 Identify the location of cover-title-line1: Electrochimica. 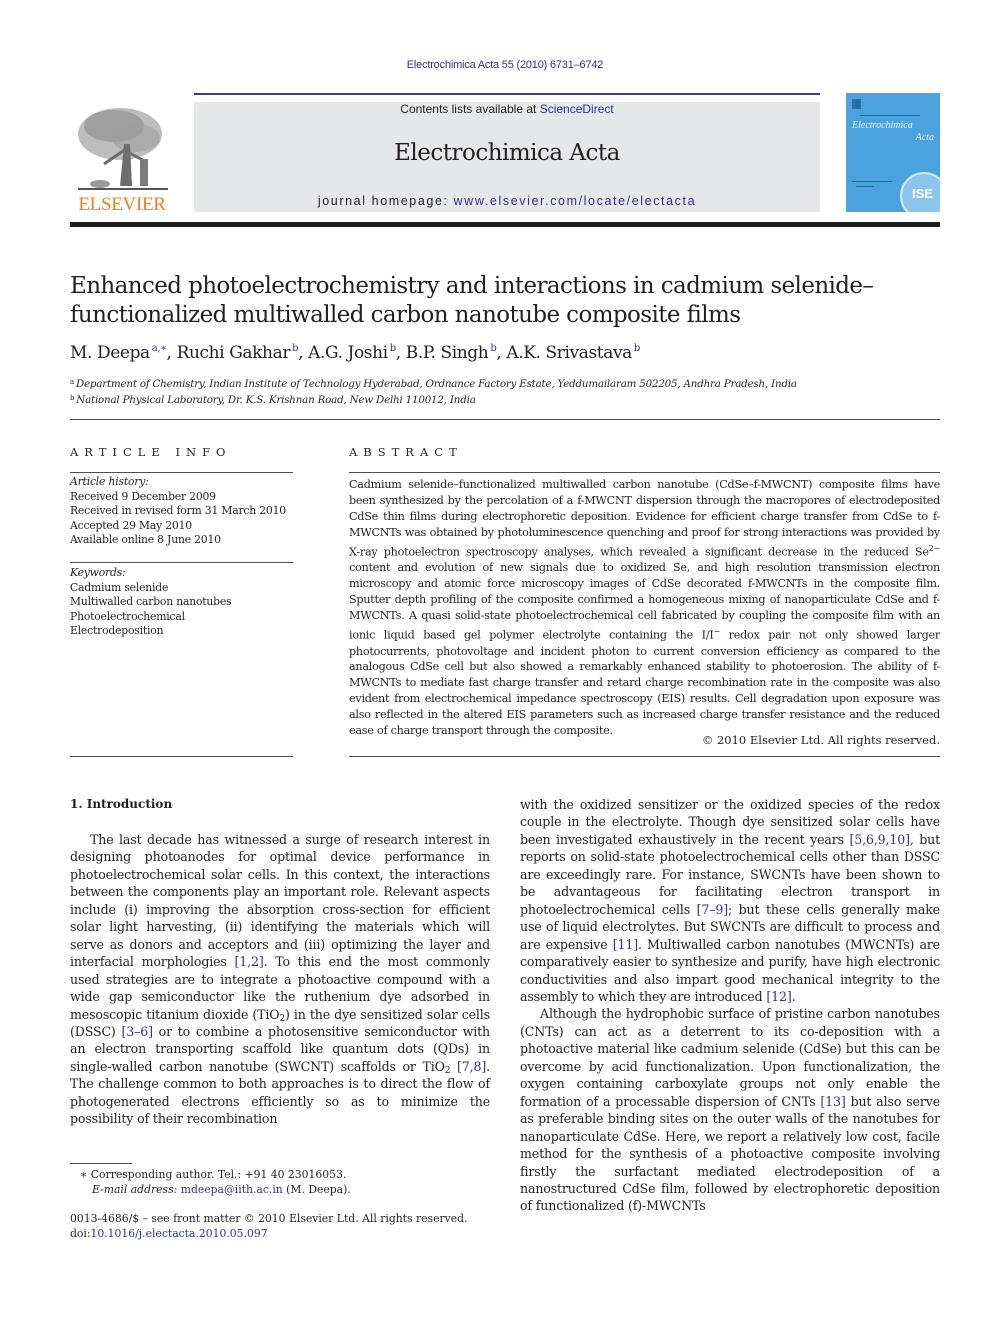
(882, 125).